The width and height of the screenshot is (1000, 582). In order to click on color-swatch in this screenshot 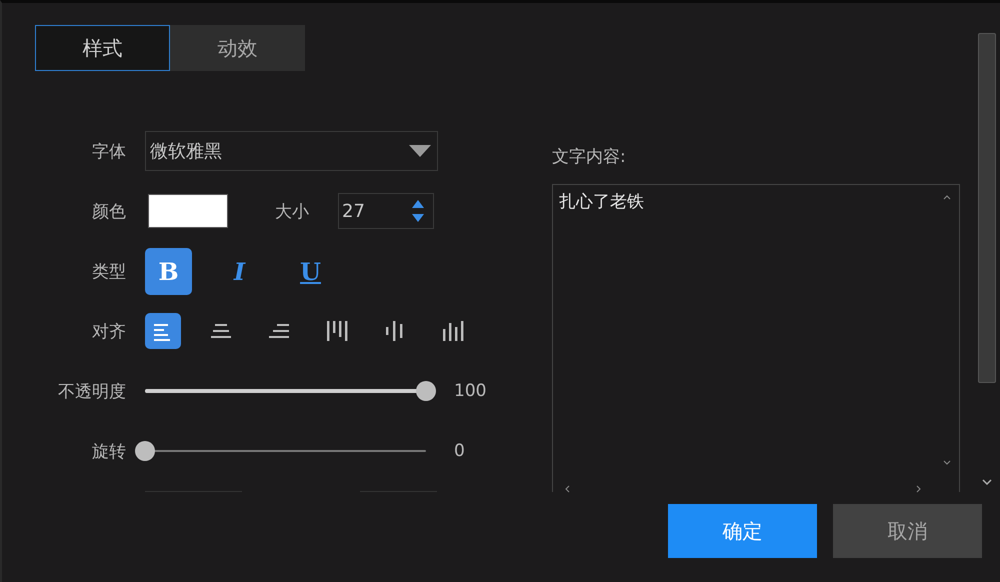, I will do `click(188, 211)`.